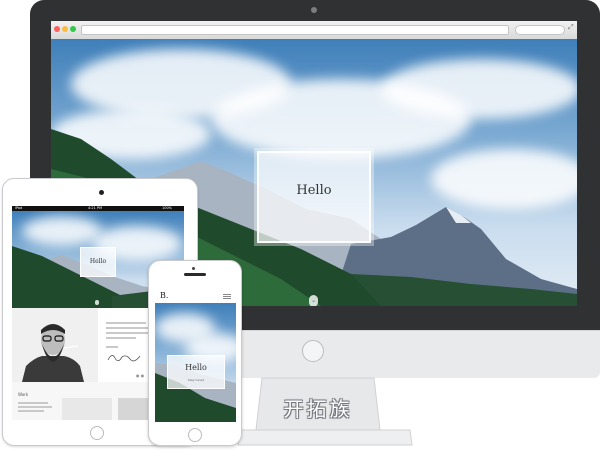 The image size is (600, 450). I want to click on phone-speaker, so click(195, 274).